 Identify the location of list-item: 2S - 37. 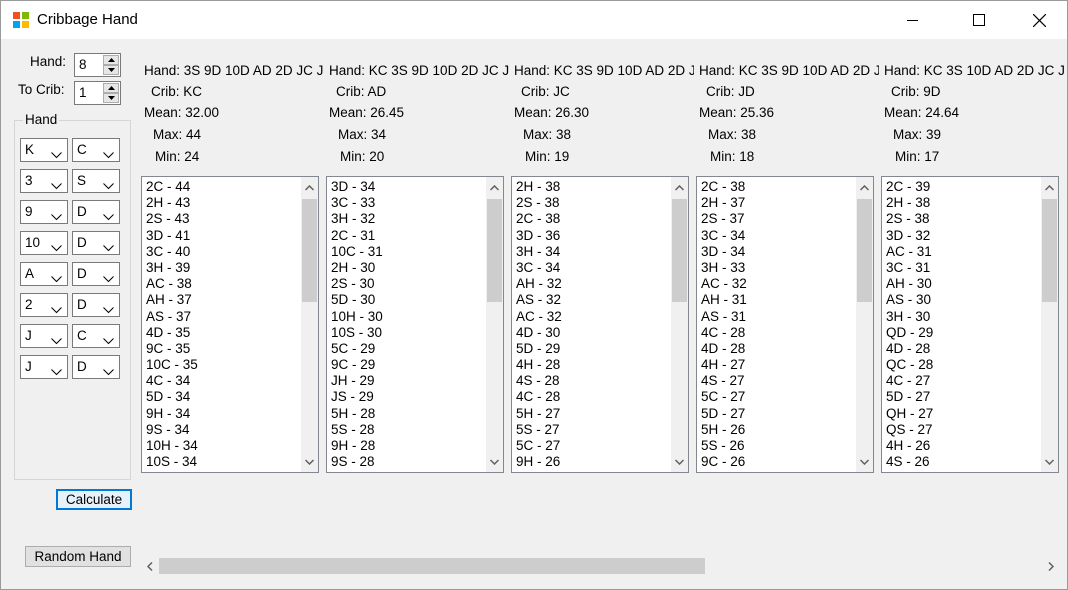
(776, 219).